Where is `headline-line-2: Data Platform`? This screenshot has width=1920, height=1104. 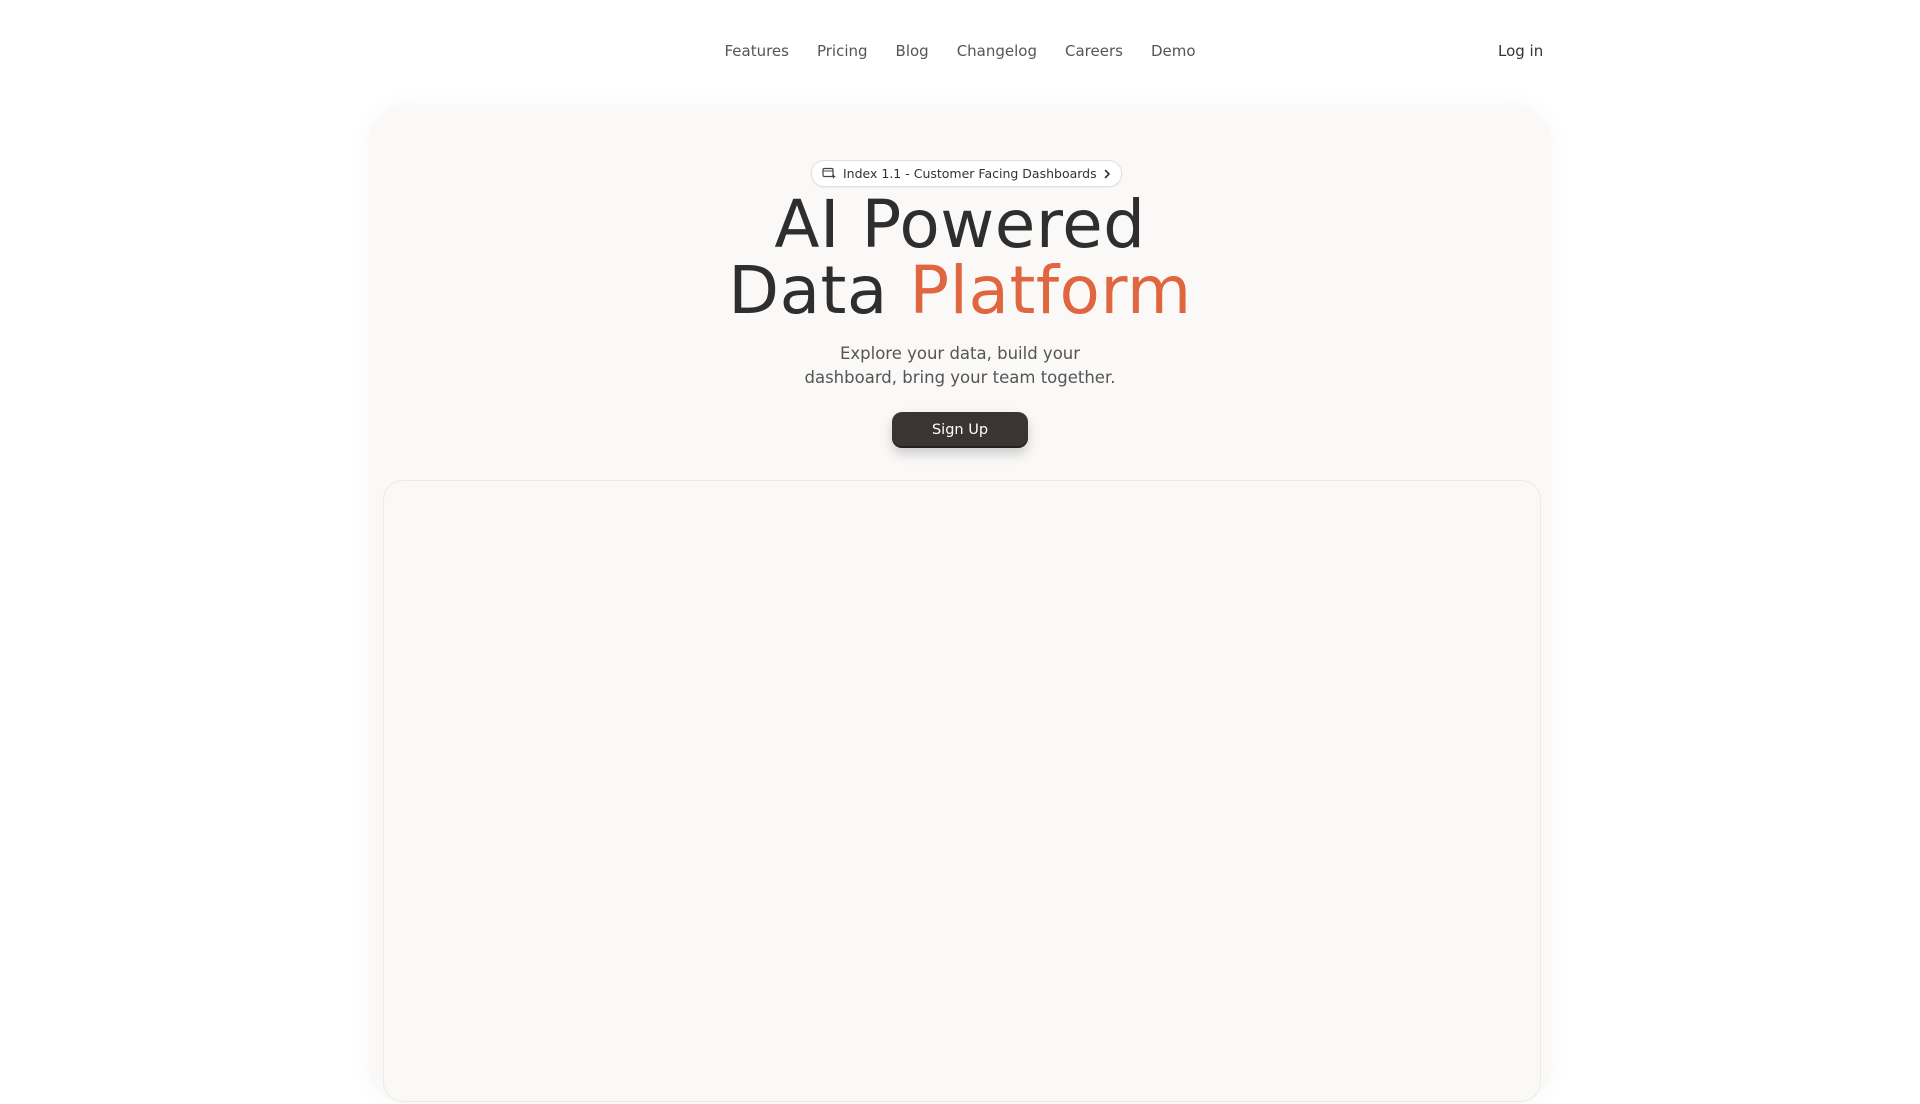 headline-line-2: Data Platform is located at coordinates (960, 291).